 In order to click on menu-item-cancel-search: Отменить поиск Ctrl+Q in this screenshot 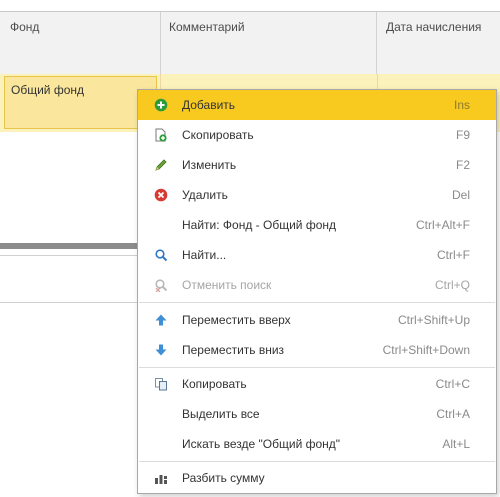, I will do `click(317, 285)`.